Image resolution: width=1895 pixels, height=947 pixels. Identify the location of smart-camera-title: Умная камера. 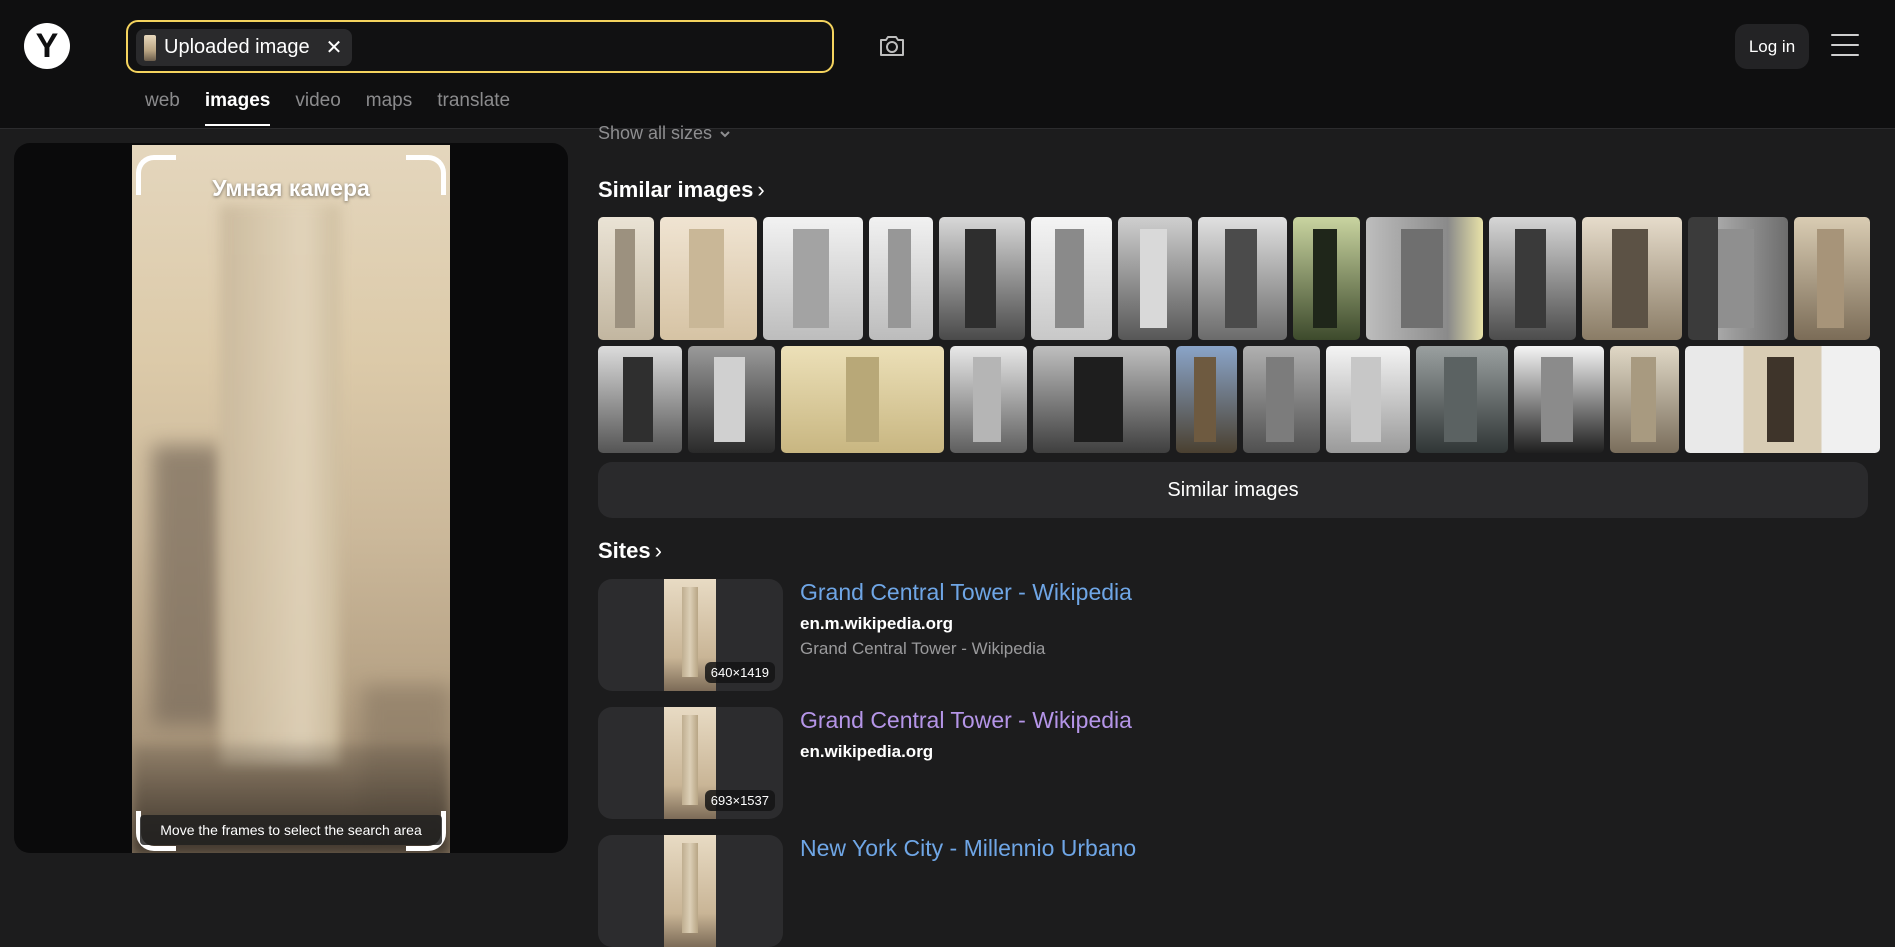
(291, 188).